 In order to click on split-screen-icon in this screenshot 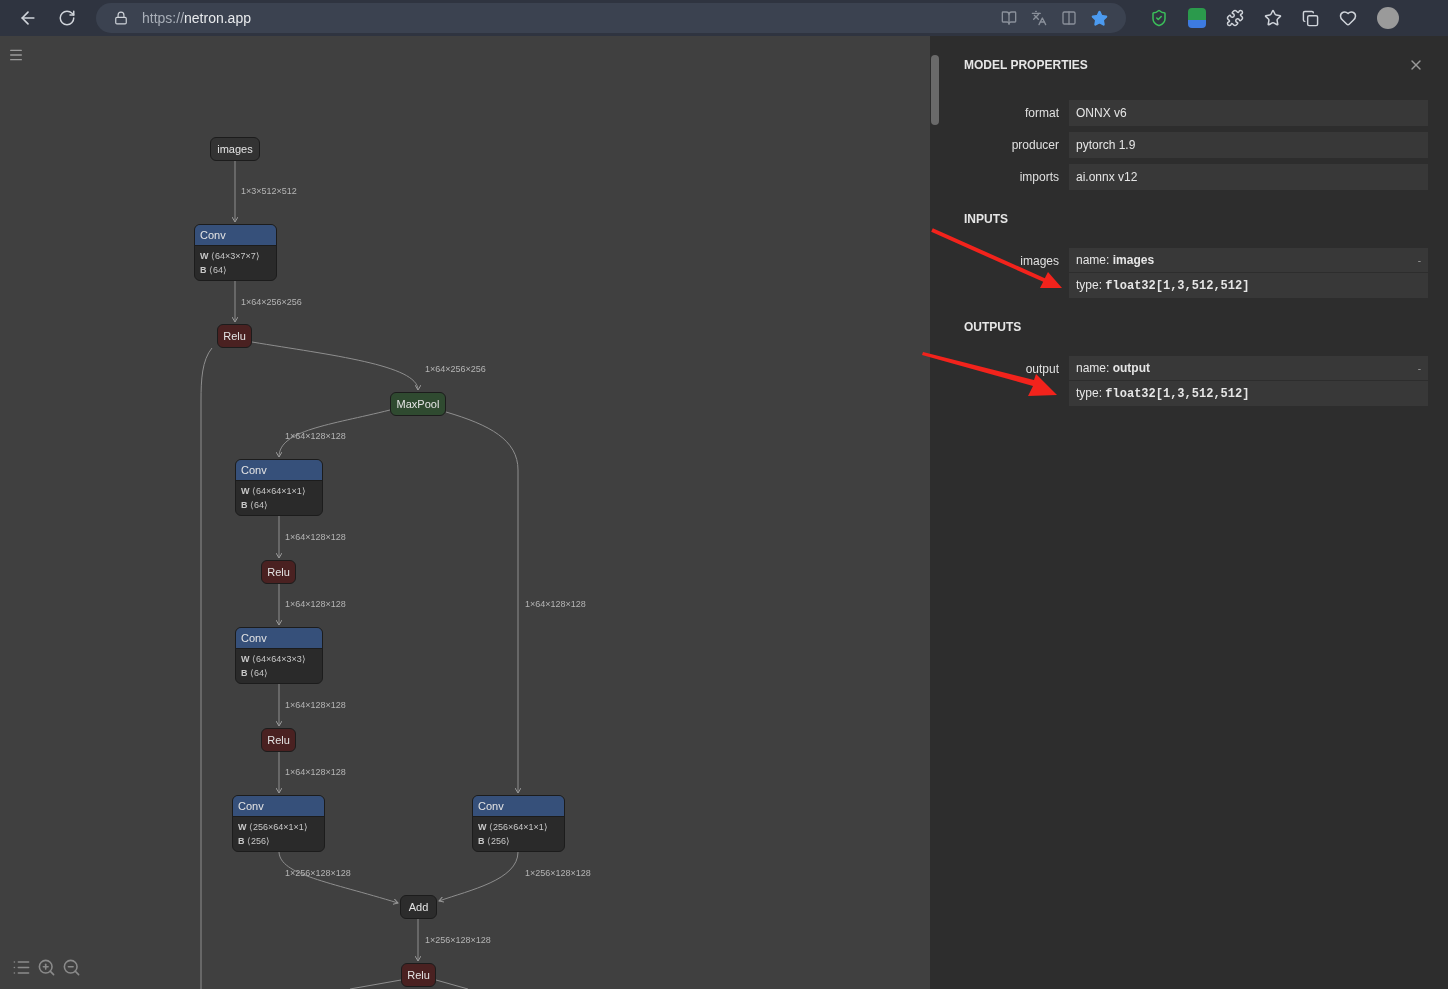, I will do `click(1069, 18)`.